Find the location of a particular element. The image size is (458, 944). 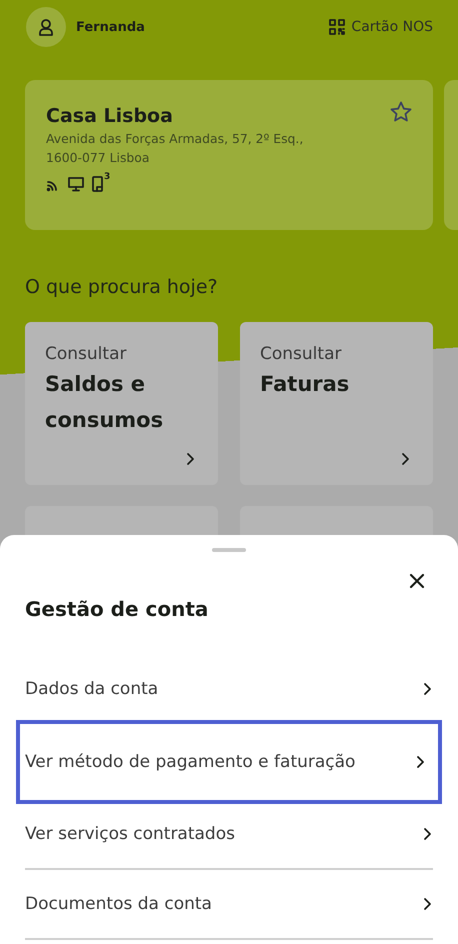

account-card: Casa Lisboa Avenida das Forças Armadas, 57, 2º Esq., 1600-077 Lisboa 3 is located at coordinates (229, 155).